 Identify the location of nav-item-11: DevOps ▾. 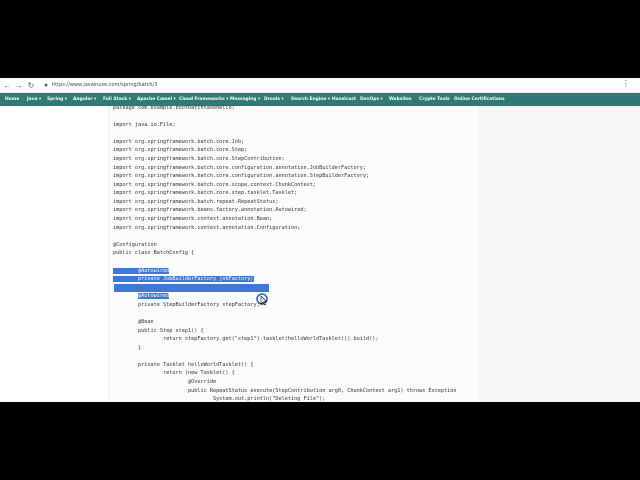
(371, 99).